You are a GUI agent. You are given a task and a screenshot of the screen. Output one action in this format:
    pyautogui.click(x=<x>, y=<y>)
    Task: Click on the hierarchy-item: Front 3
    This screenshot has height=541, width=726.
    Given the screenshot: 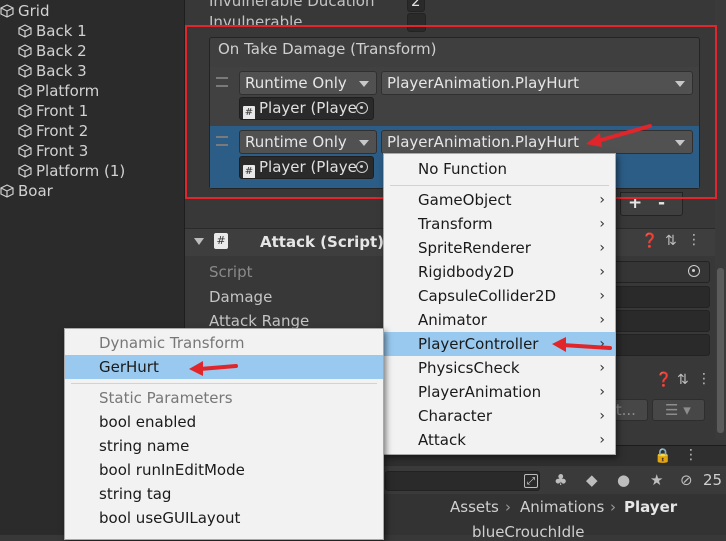 What is the action you would take?
    pyautogui.click(x=53, y=151)
    